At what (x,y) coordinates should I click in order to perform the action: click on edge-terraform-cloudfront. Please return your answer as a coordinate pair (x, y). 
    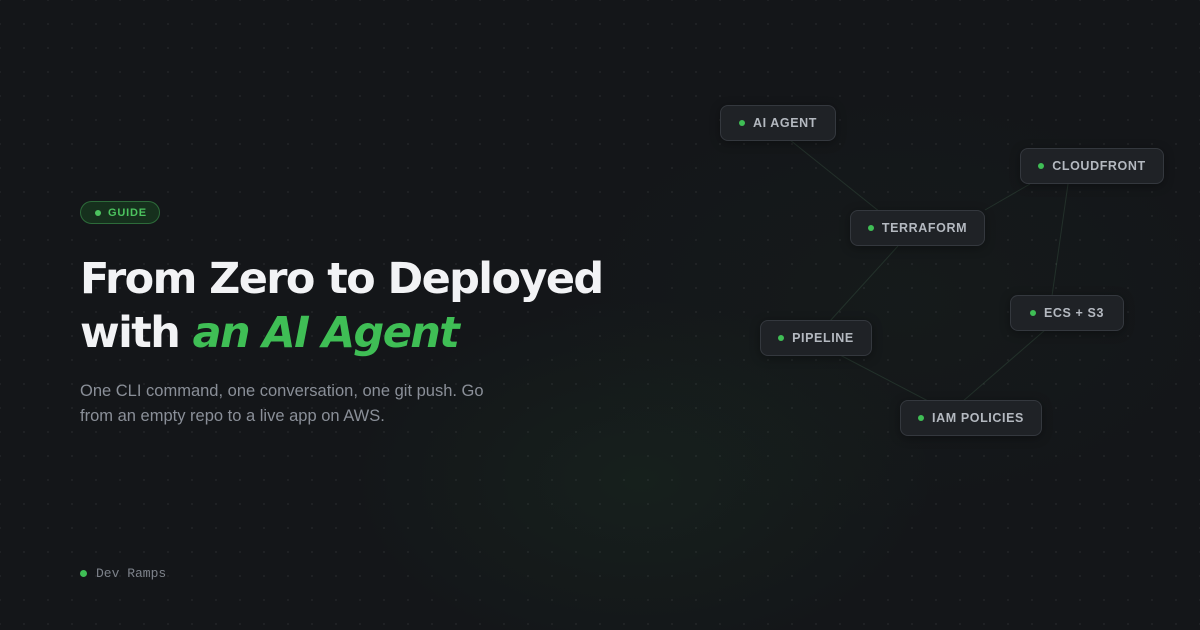
    Looking at the image, I should click on (1007, 197).